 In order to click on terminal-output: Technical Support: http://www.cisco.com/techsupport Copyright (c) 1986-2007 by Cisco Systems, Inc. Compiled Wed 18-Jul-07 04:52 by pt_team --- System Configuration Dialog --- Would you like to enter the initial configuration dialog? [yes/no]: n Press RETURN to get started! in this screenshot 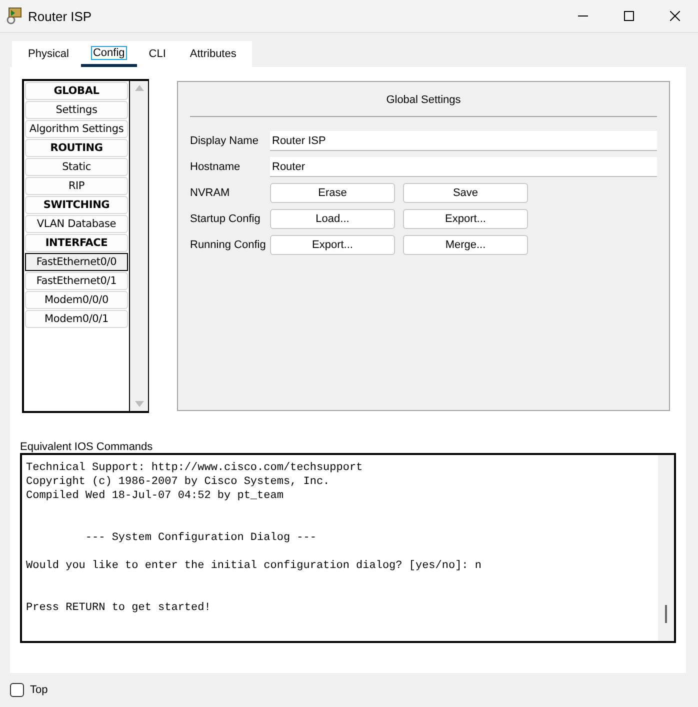, I will do `click(253, 538)`.